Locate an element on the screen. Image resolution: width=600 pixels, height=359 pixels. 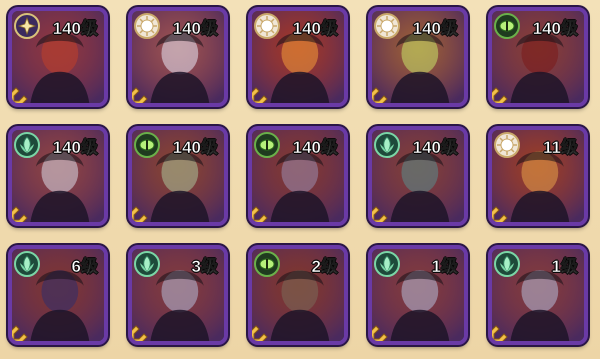
hero-level-label: 3级 is located at coordinates (204, 267).